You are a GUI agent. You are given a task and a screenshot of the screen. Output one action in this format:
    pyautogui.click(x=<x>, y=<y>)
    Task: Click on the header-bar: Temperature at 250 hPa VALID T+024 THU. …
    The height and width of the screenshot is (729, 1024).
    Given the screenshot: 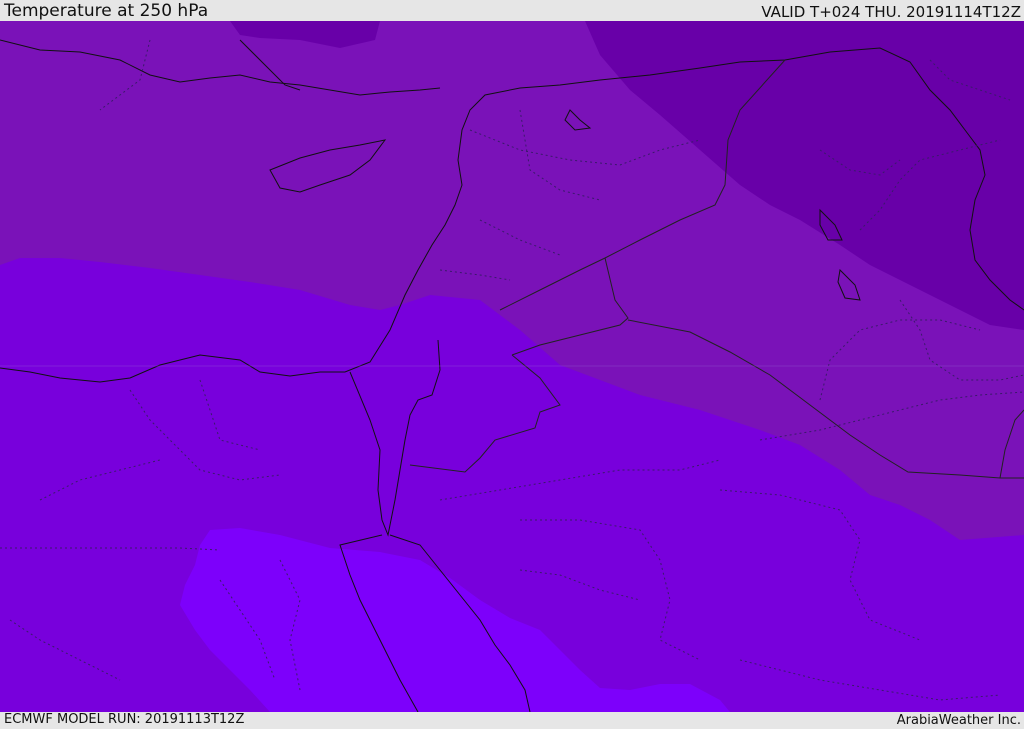 What is the action you would take?
    pyautogui.click(x=512, y=10)
    